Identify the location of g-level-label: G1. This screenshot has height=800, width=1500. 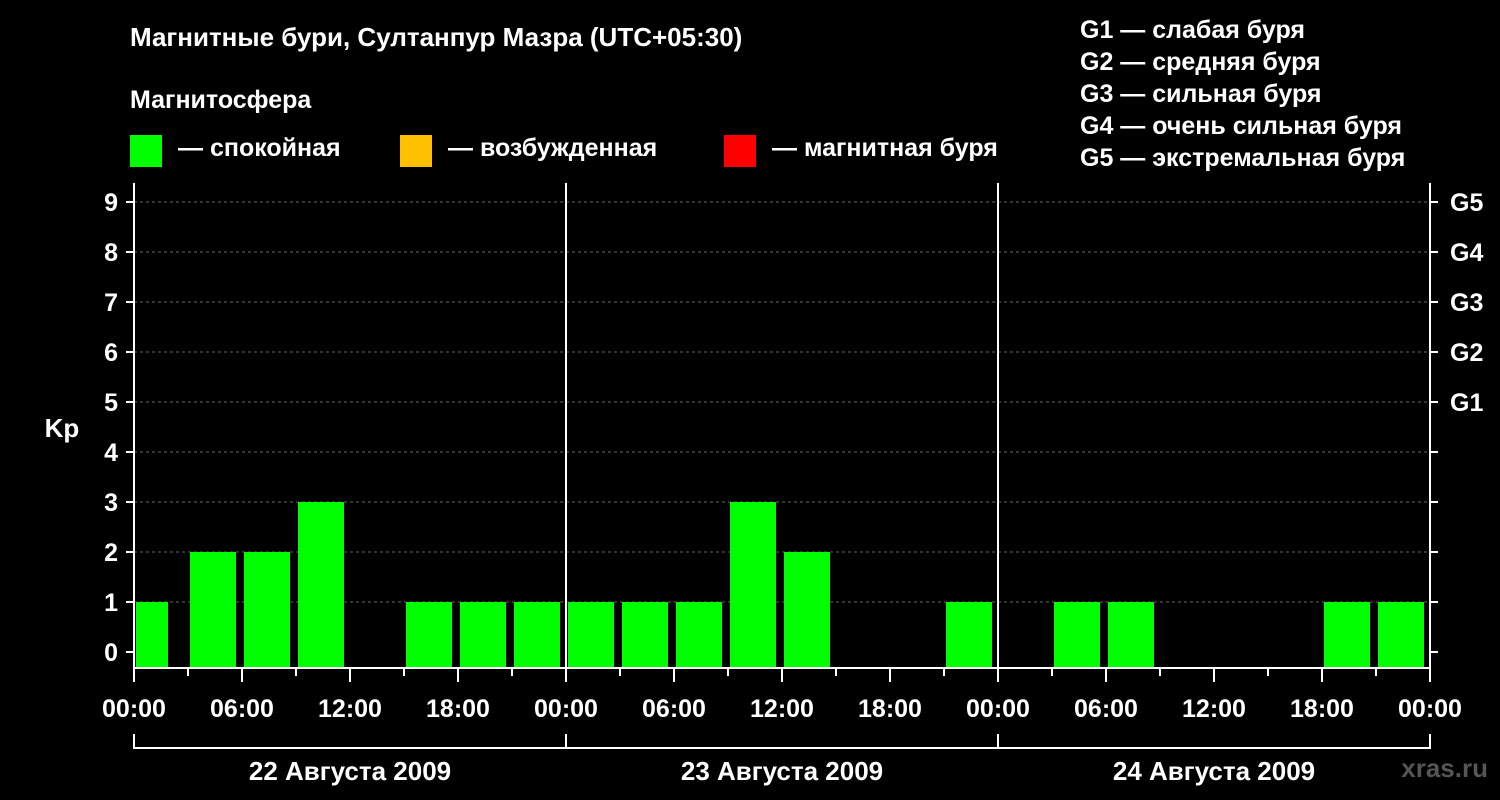
(1466, 403).